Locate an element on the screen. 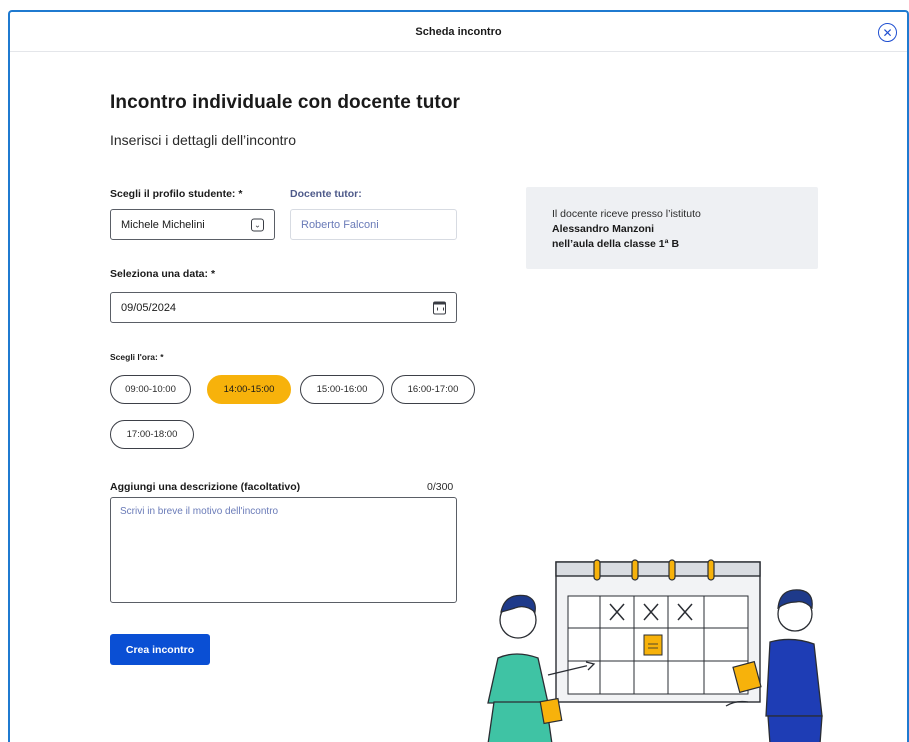  close-icon: ✕ is located at coordinates (887, 32).